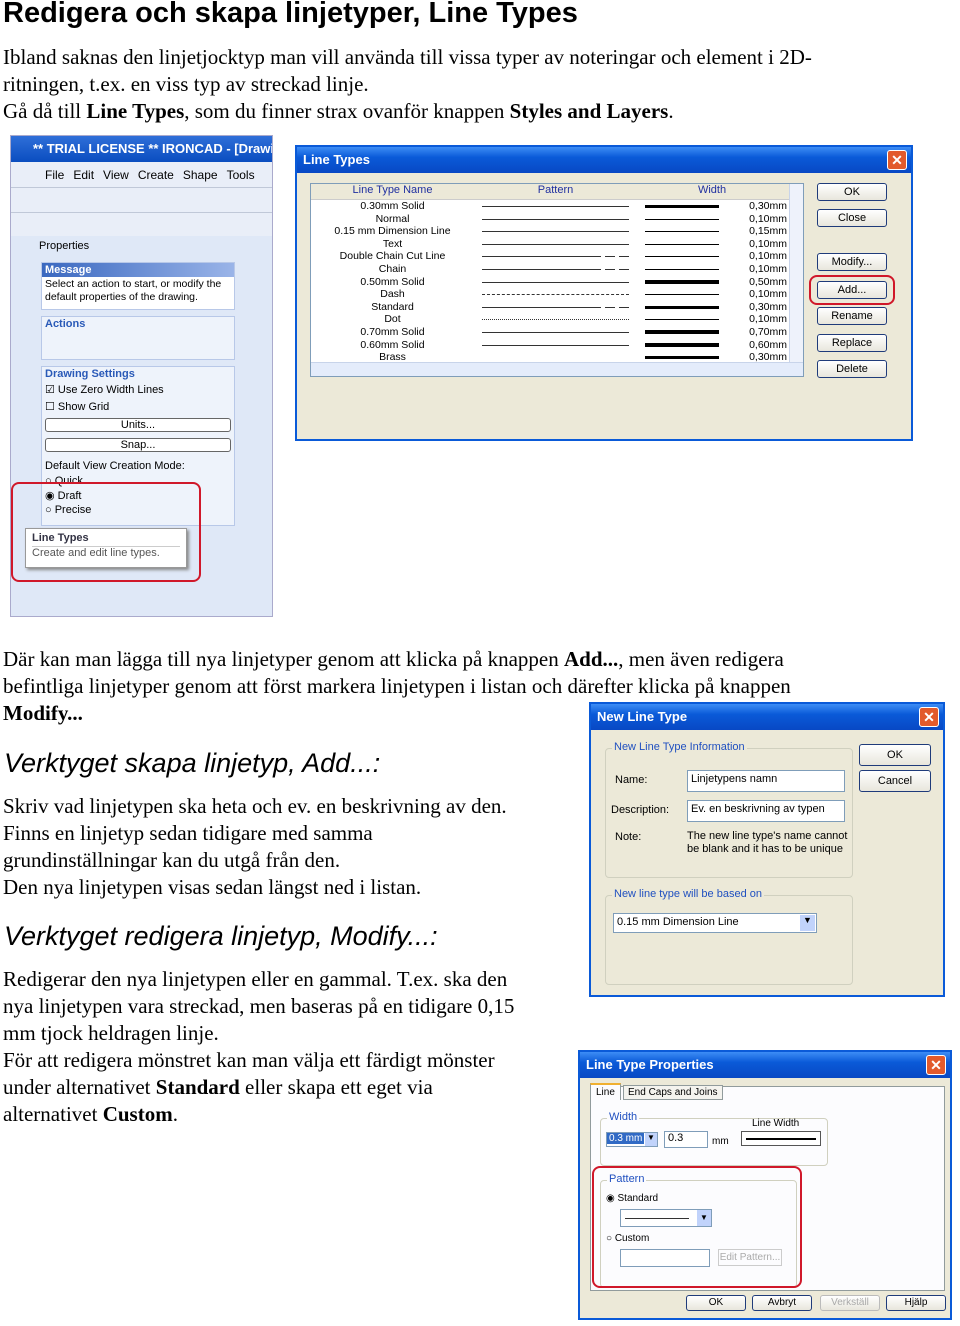 This screenshot has width=960, height=1326. What do you see at coordinates (605, 1091) in the screenshot?
I see `tab-line: Line` at bounding box center [605, 1091].